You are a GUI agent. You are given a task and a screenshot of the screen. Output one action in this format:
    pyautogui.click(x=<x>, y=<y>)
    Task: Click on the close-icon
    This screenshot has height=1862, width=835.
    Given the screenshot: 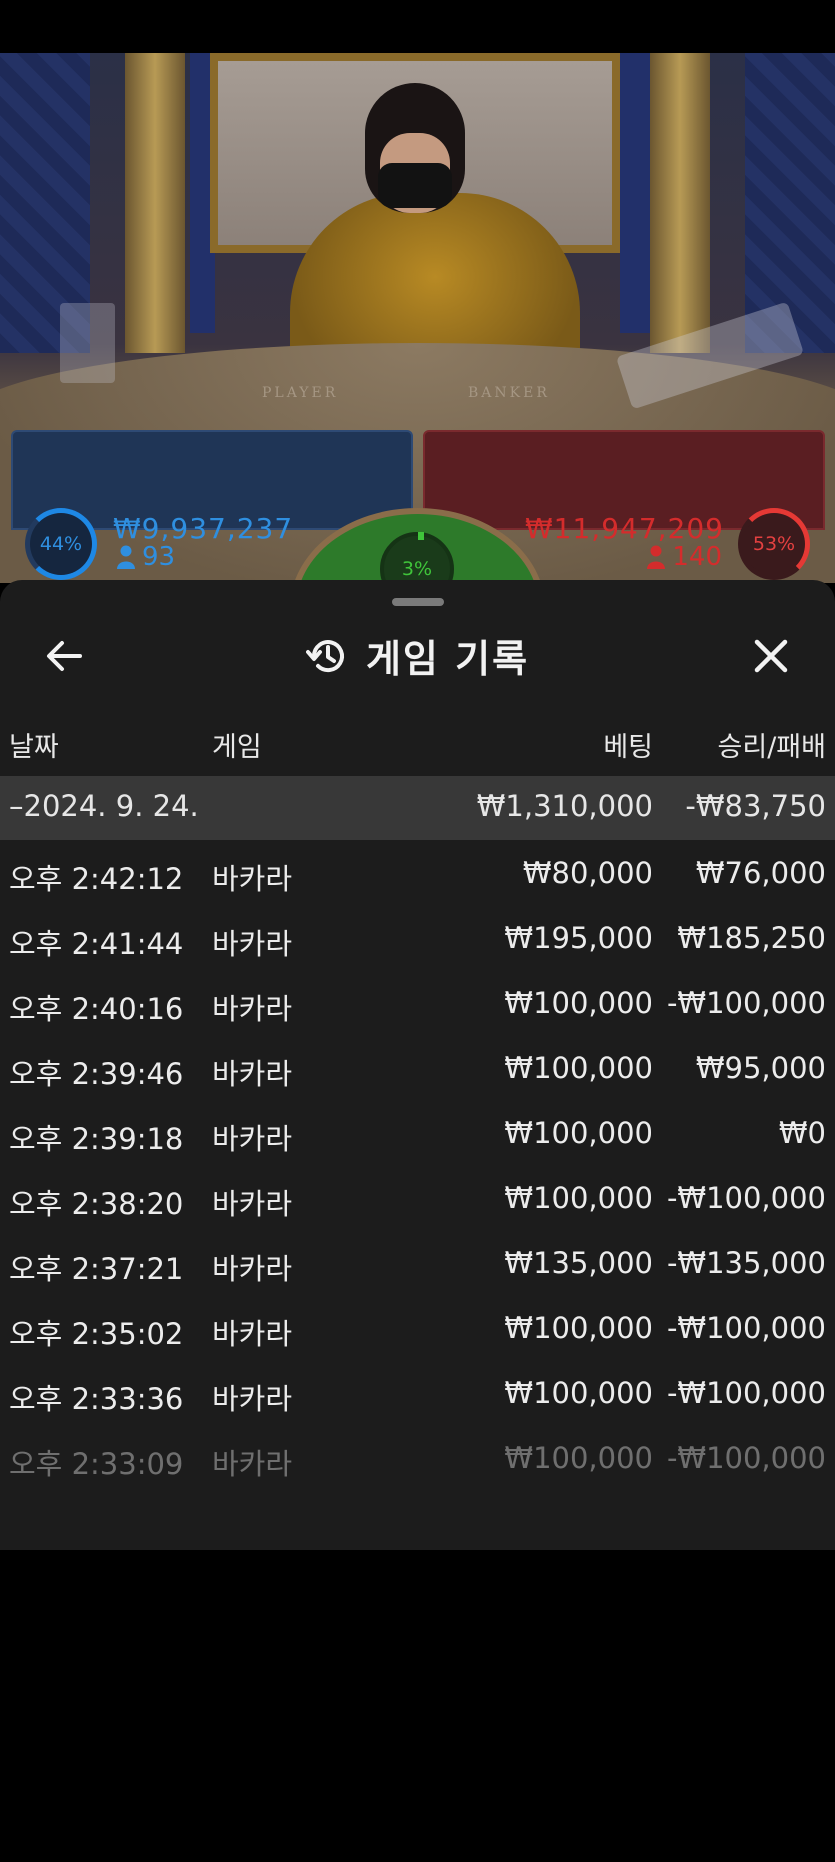 What is the action you would take?
    pyautogui.click(x=771, y=656)
    